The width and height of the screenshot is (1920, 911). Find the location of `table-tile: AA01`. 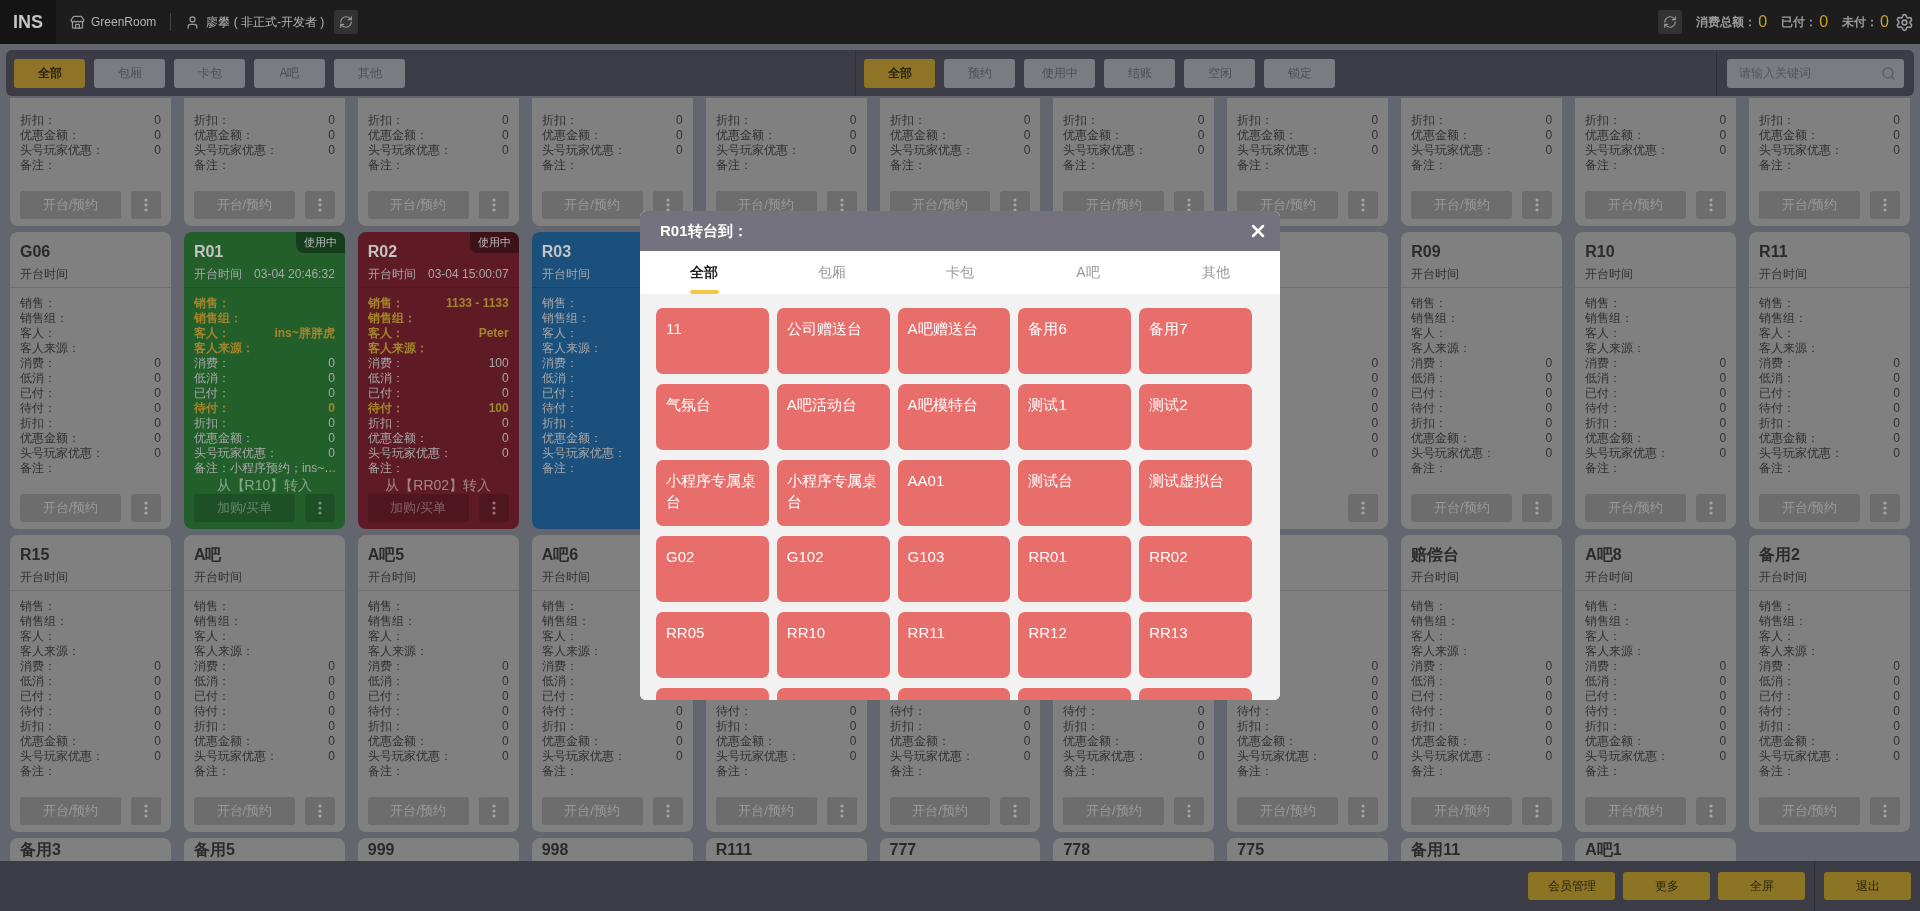

table-tile: AA01 is located at coordinates (954, 493).